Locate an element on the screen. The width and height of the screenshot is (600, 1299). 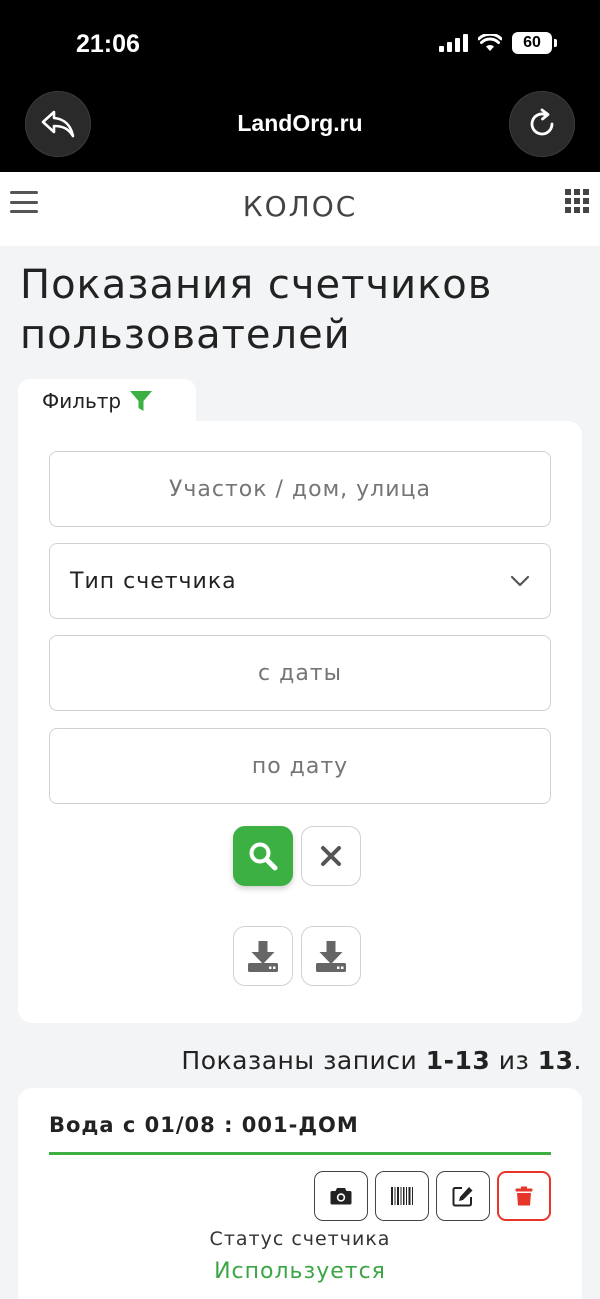
apps-grid-icon is located at coordinates (577, 201).